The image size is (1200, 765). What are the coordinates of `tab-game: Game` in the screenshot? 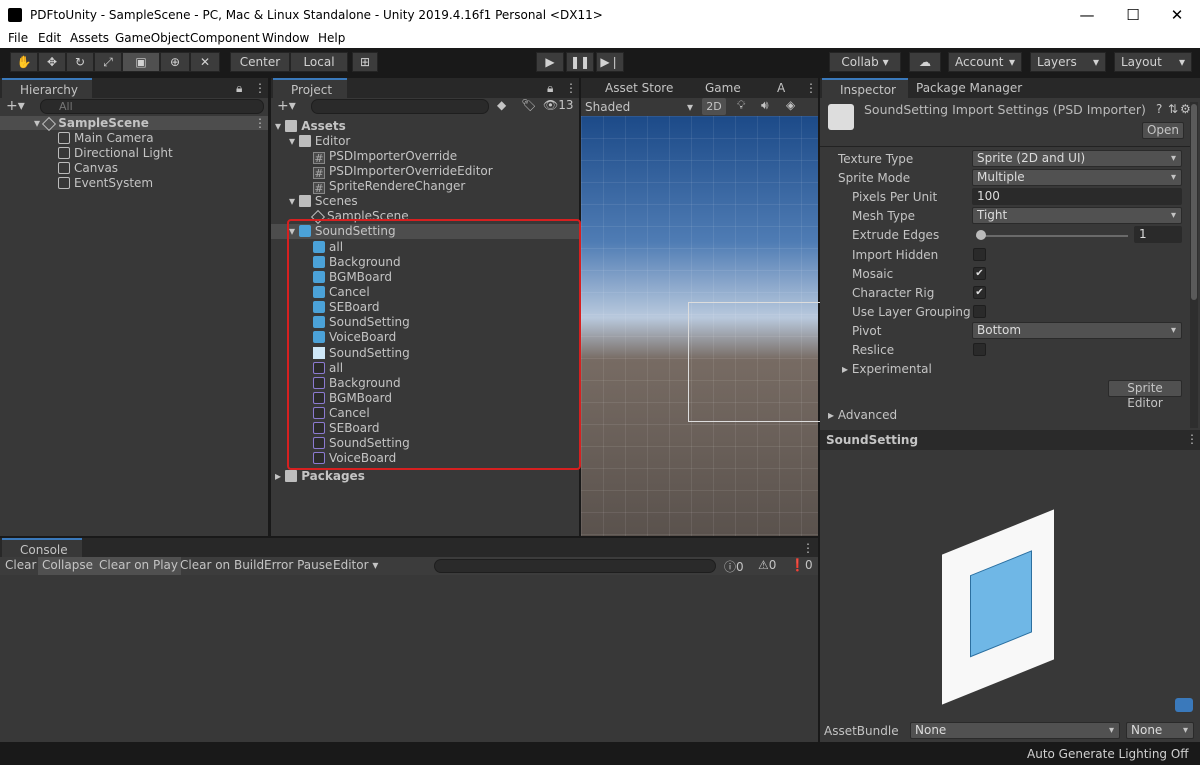 It's located at (717, 88).